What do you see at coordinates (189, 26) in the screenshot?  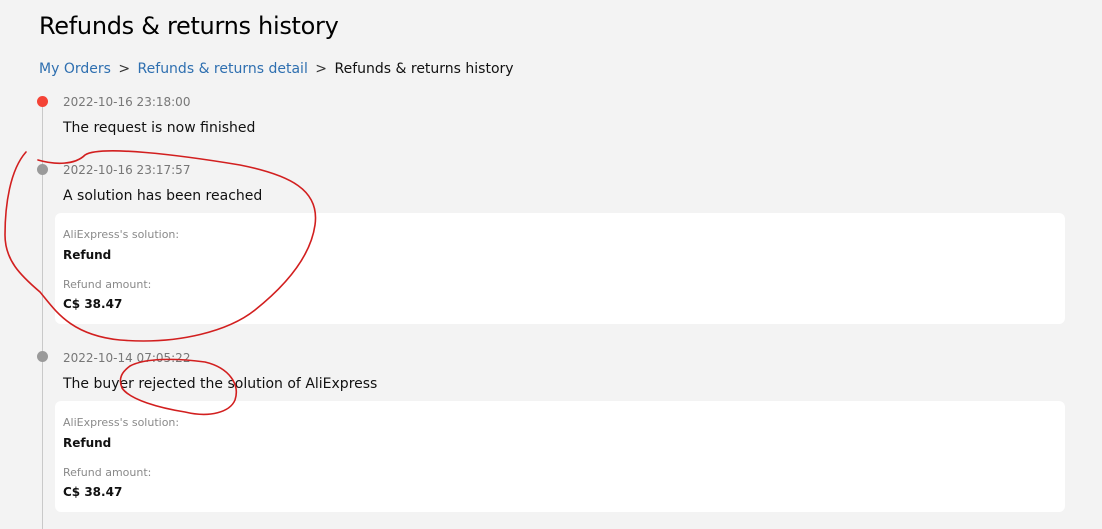 I see `page-title: Refunds & returns history` at bounding box center [189, 26].